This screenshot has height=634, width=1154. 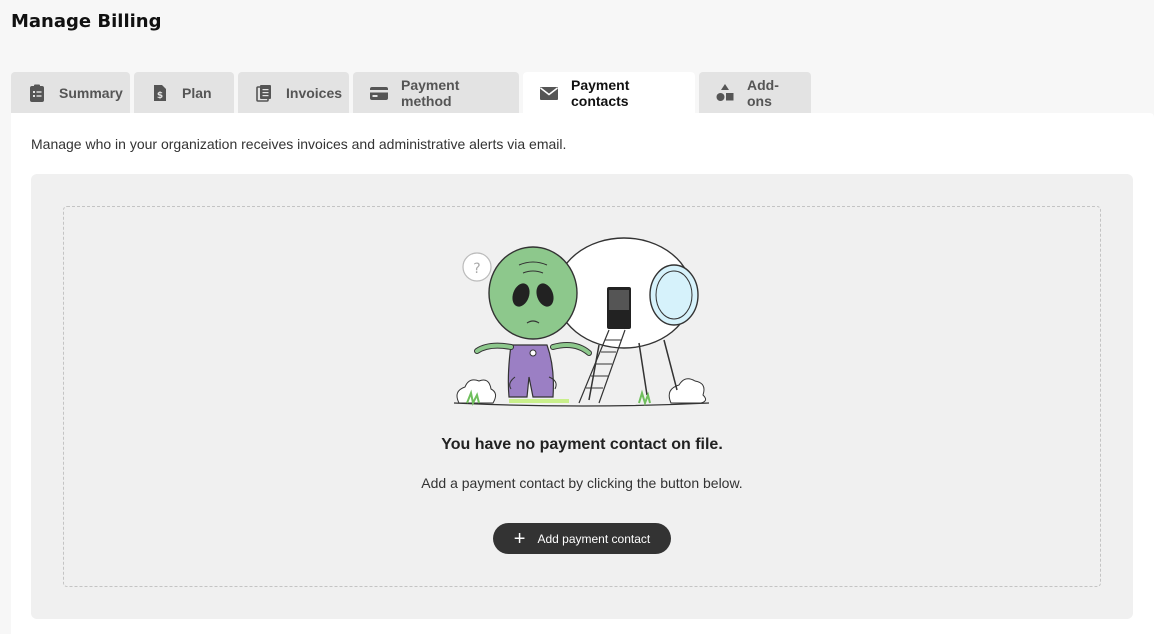 What do you see at coordinates (197, 92) in the screenshot?
I see `tab-label: Plan` at bounding box center [197, 92].